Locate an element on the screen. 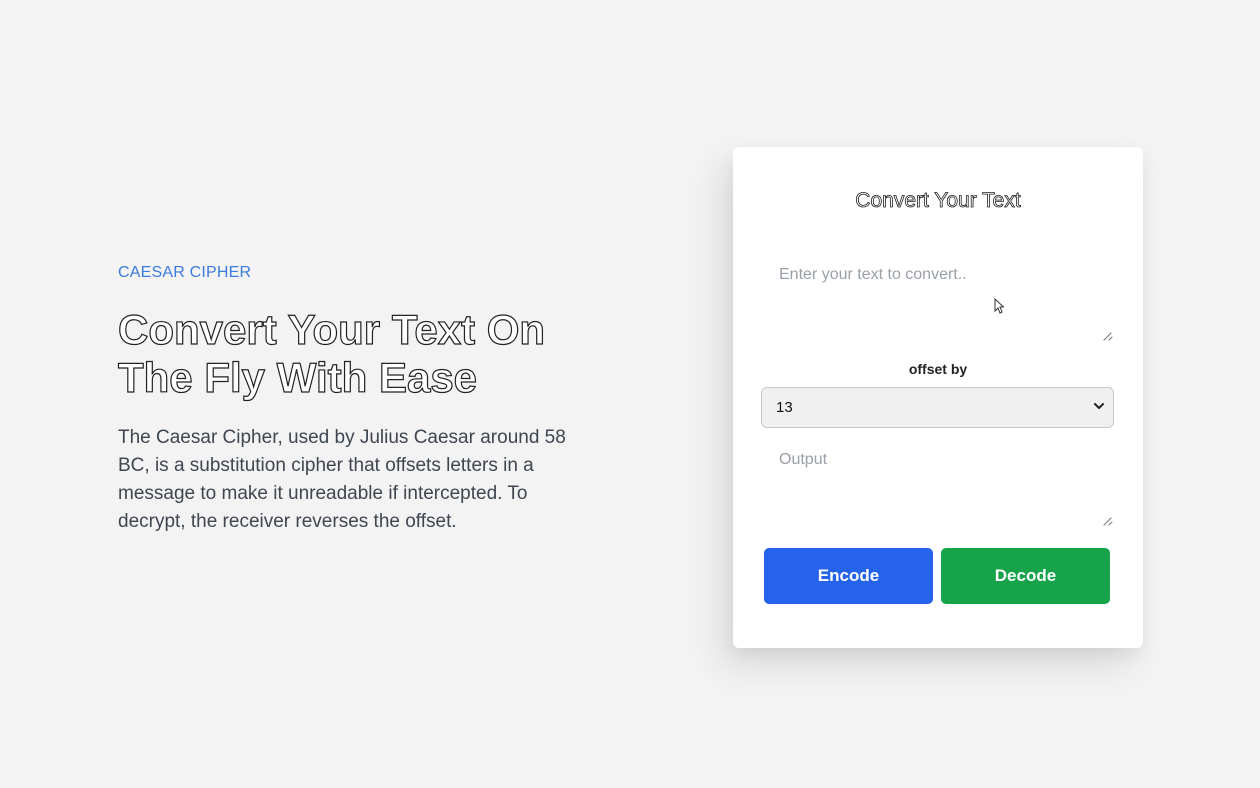 Image resolution: width=1260 pixels, height=788 pixels. mouse-pointer-icon is located at coordinates (999, 306).